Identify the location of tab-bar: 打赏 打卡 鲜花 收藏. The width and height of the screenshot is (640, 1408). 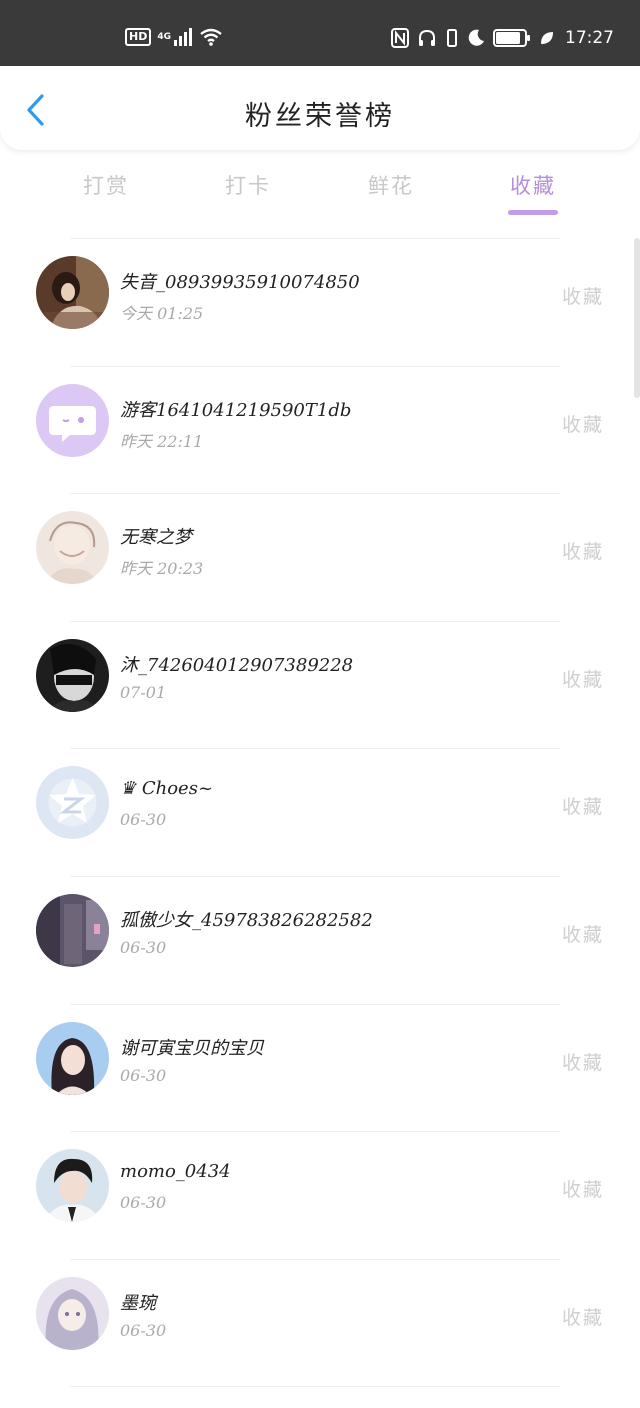
(320, 190).